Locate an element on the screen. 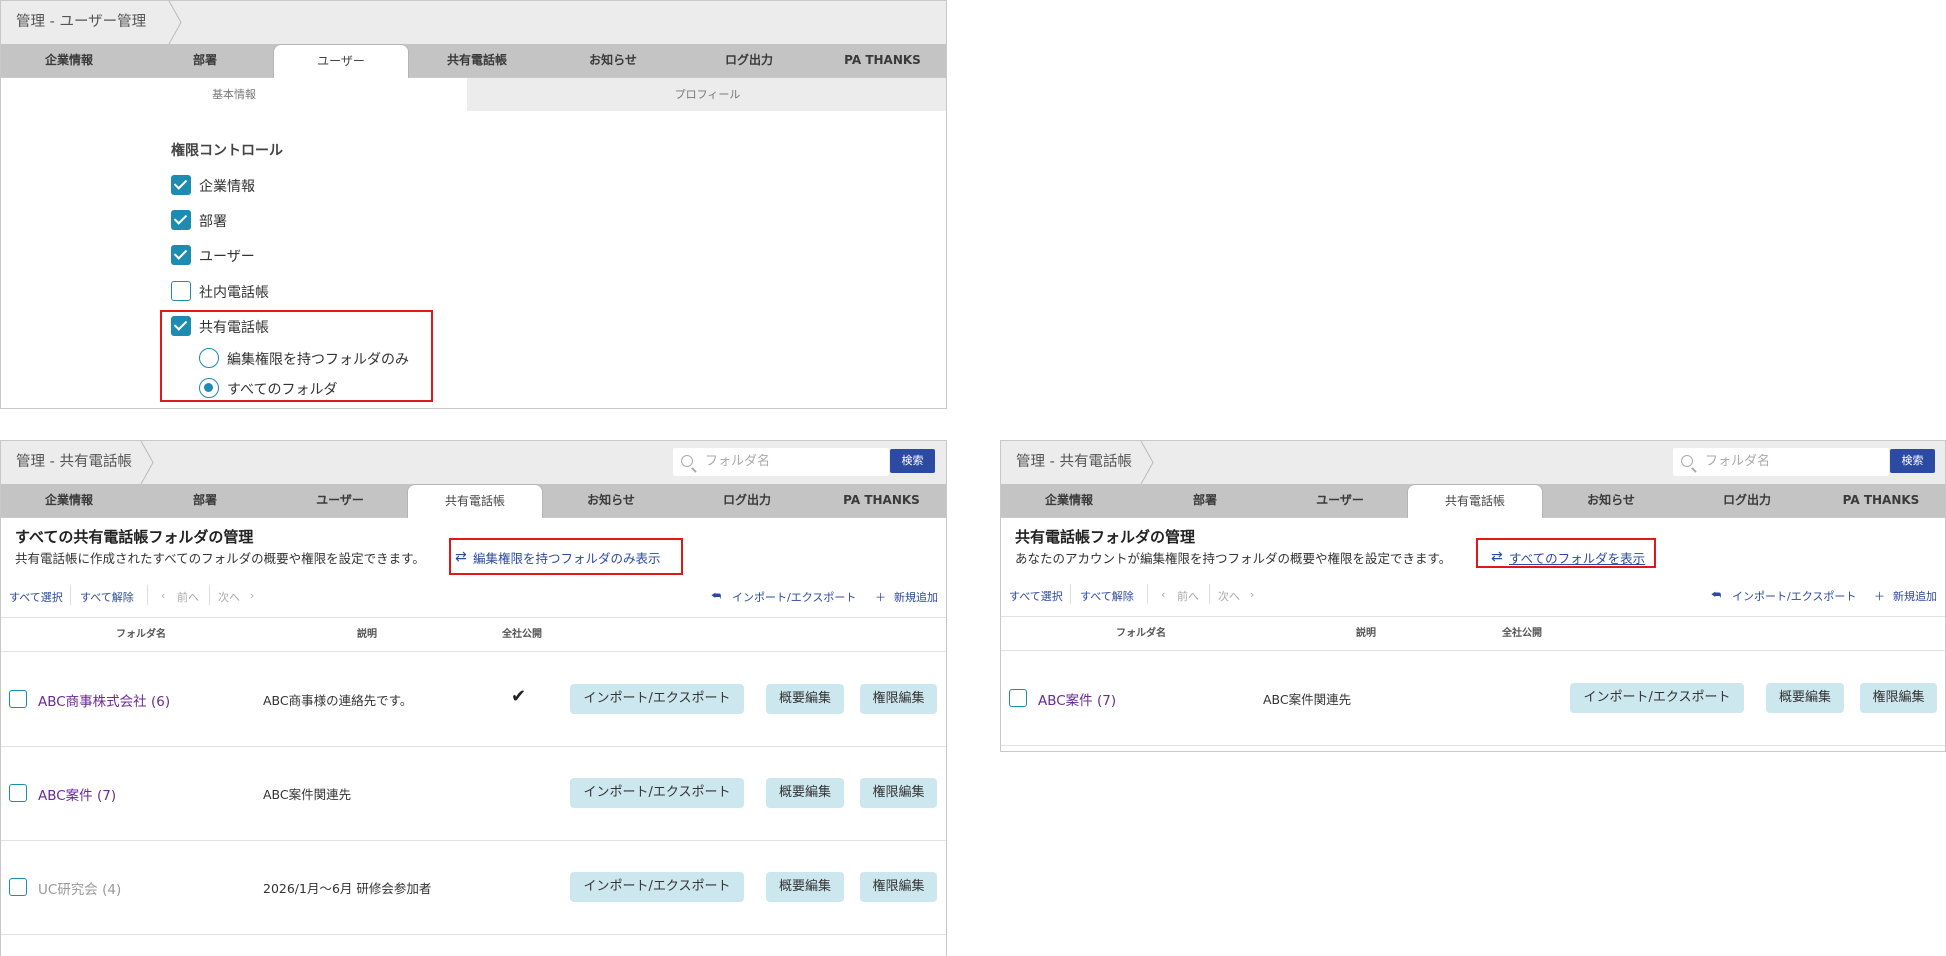 Image resolution: width=1946 pixels, height=956 pixels. perm-department-checkbox is located at coordinates (181, 220).